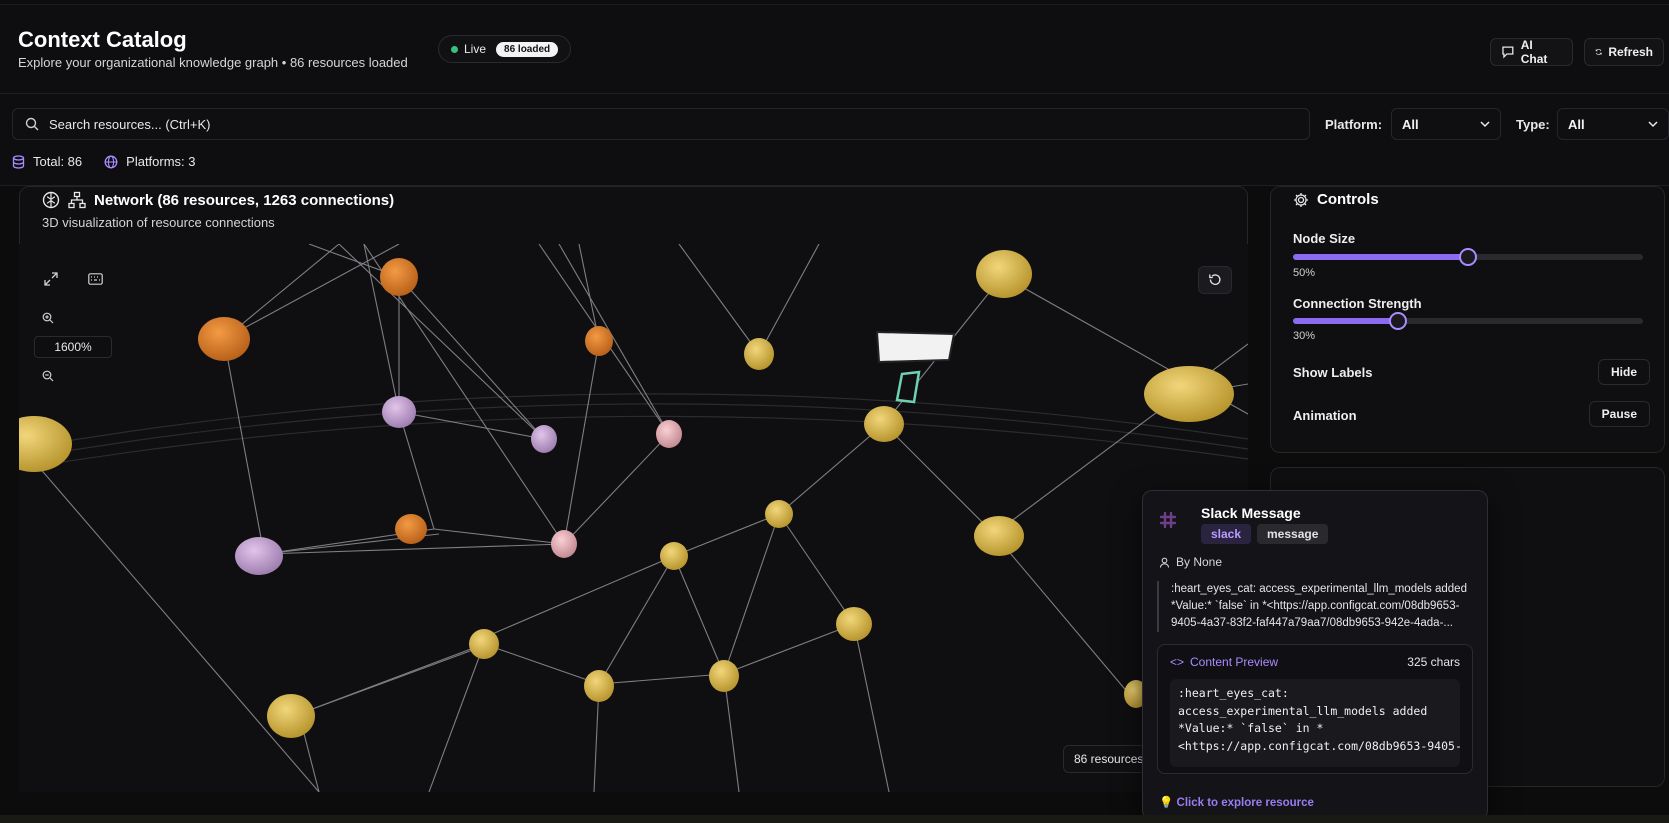 The width and height of the screenshot is (1669, 823). Describe the element at coordinates (1345, 321) in the screenshot. I see `connection-strength-slider-fill` at that location.